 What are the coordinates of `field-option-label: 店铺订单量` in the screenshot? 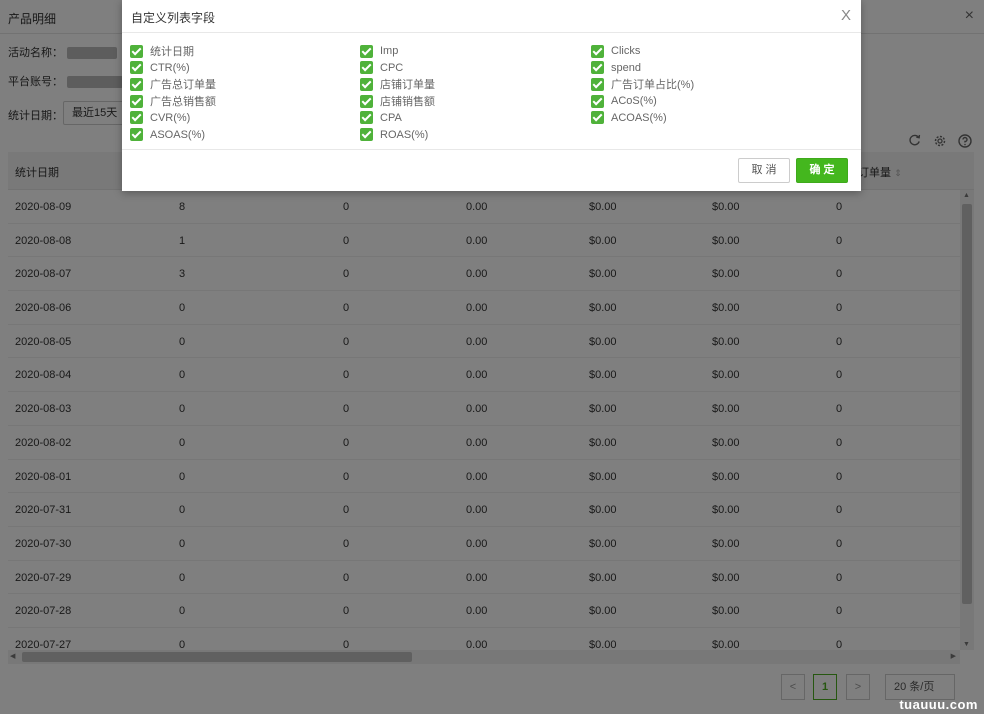 It's located at (407, 85).